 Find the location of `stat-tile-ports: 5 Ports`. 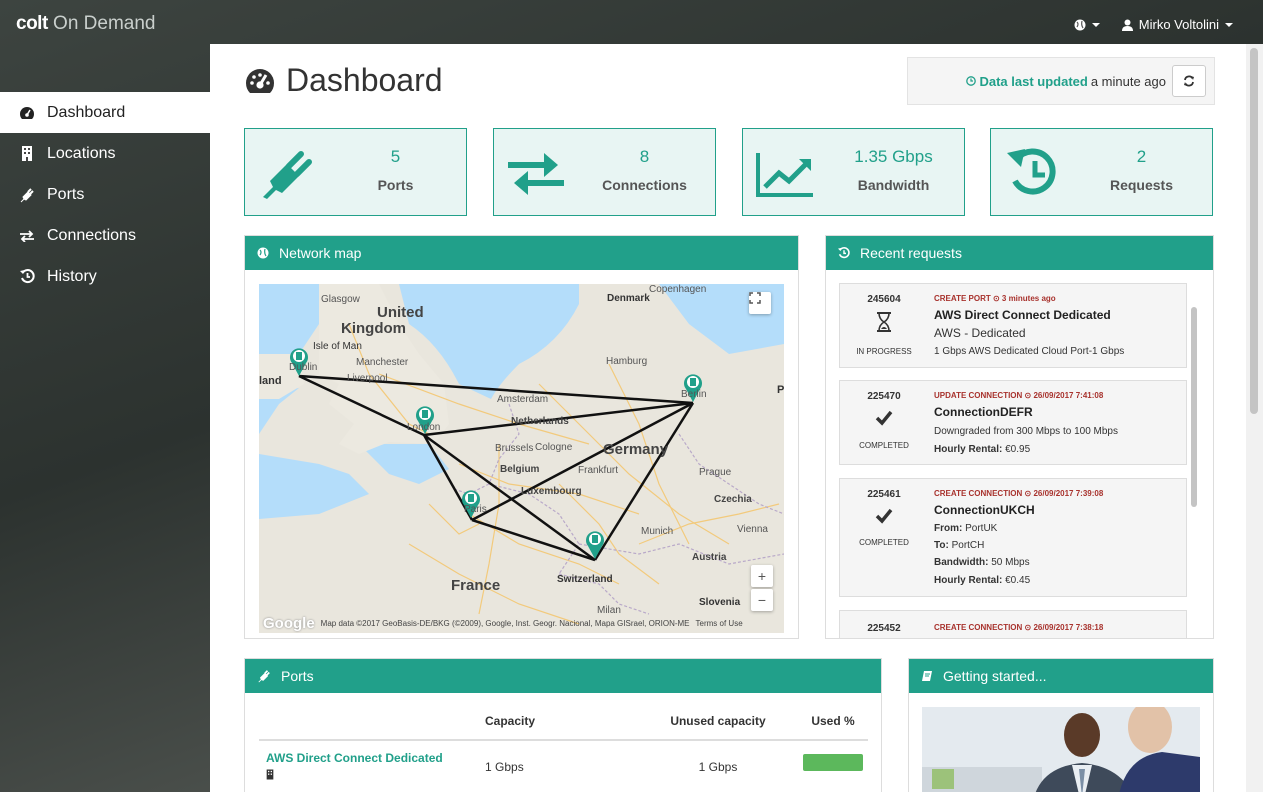

stat-tile-ports: 5 Ports is located at coordinates (355, 172).